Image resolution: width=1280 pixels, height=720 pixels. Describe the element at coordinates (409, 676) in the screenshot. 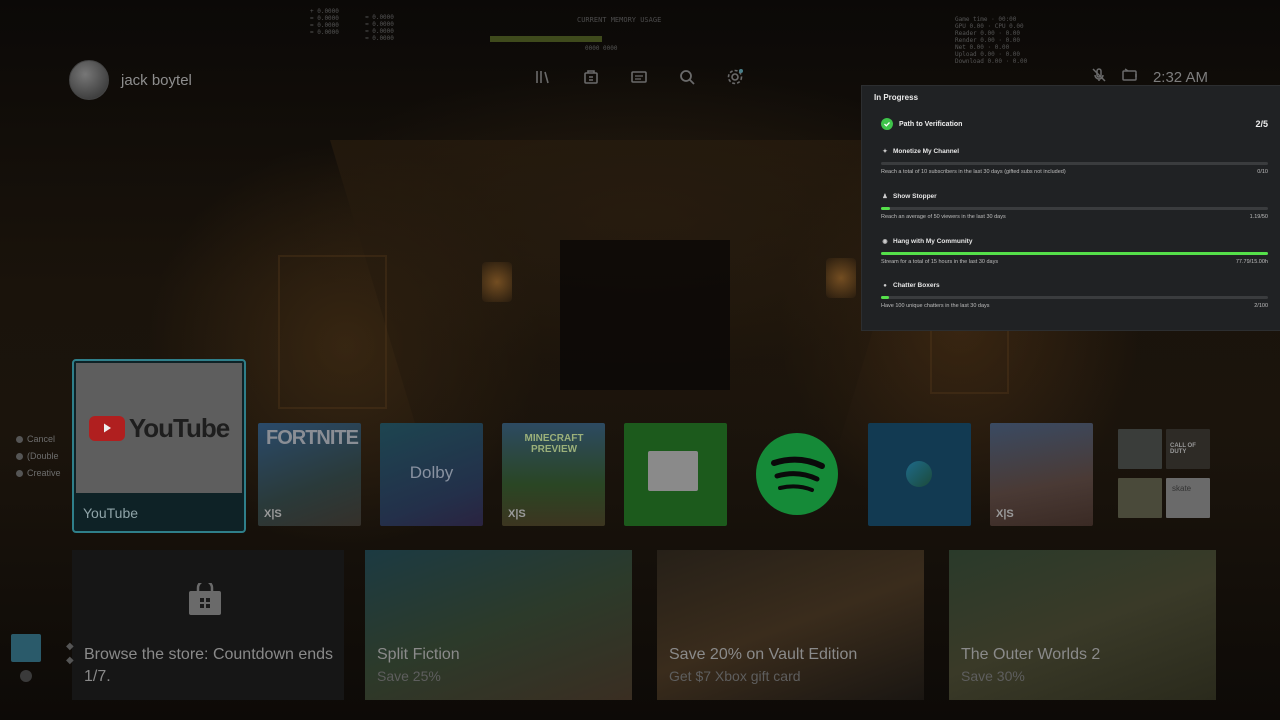

I see `card-subtitle: Save 25%` at that location.